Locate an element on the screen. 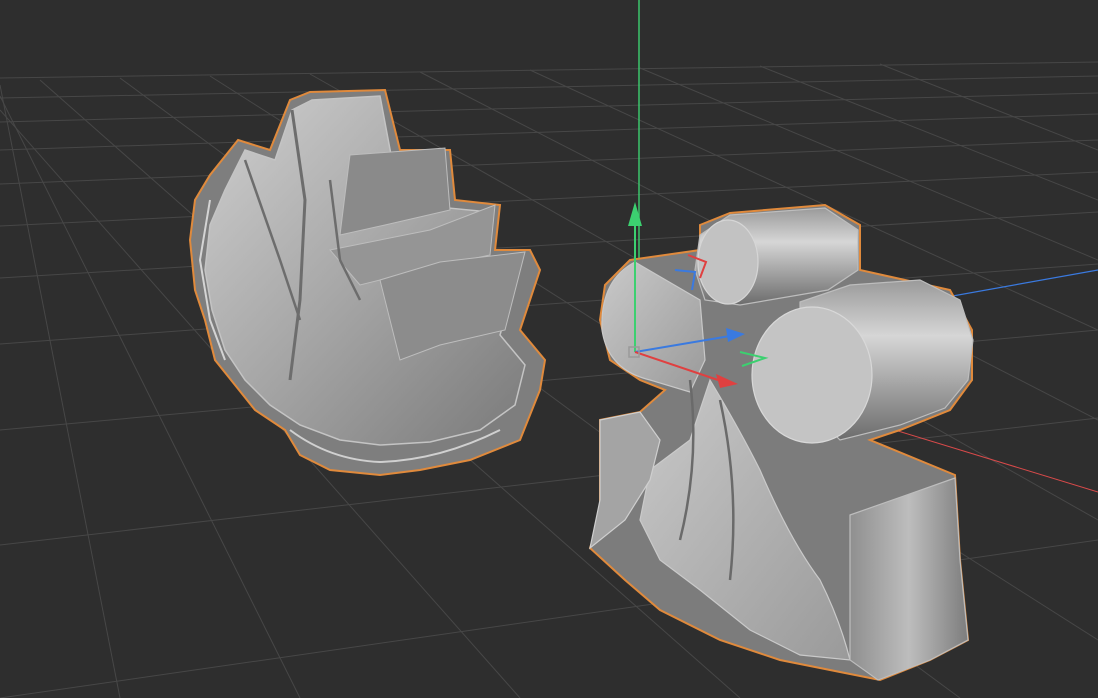  club-right-cylinder-cap is located at coordinates (812, 375).